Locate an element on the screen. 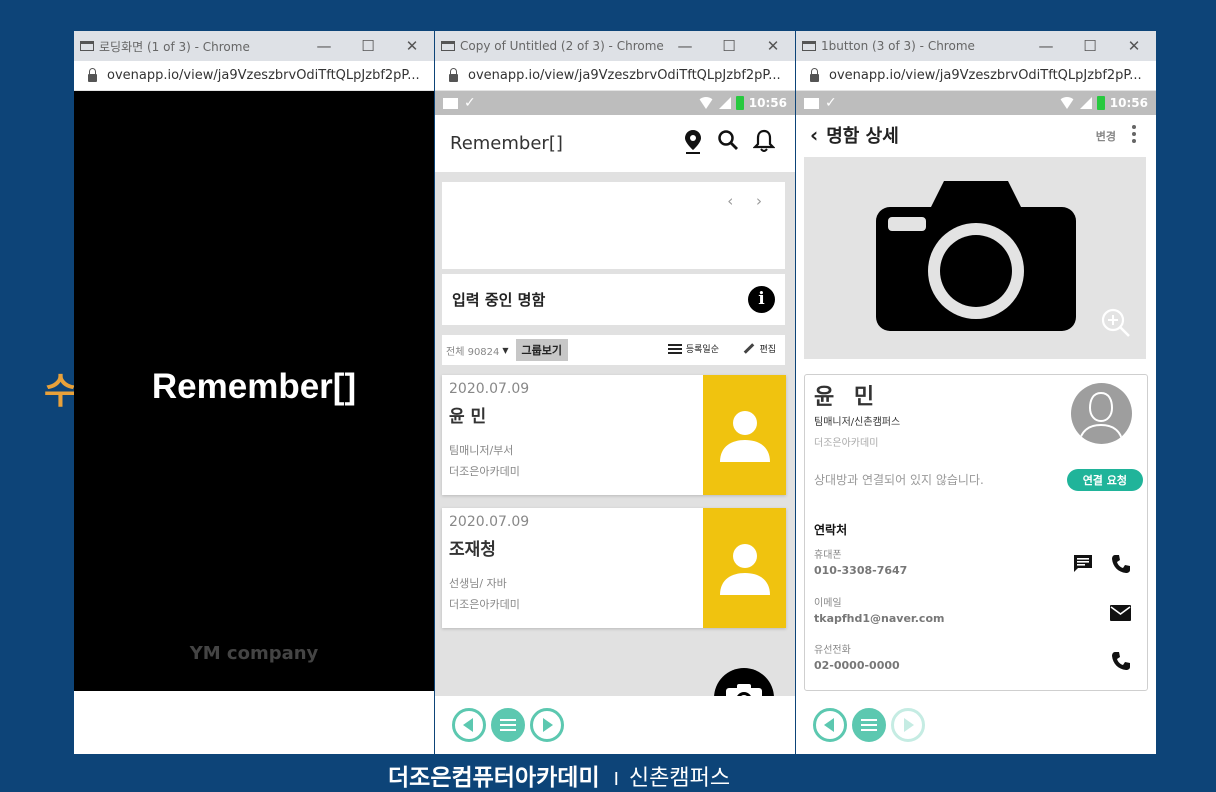 This screenshot has height=792, width=1216. contact-role: 팀매니저/신촌캠퍼스 is located at coordinates (857, 422).